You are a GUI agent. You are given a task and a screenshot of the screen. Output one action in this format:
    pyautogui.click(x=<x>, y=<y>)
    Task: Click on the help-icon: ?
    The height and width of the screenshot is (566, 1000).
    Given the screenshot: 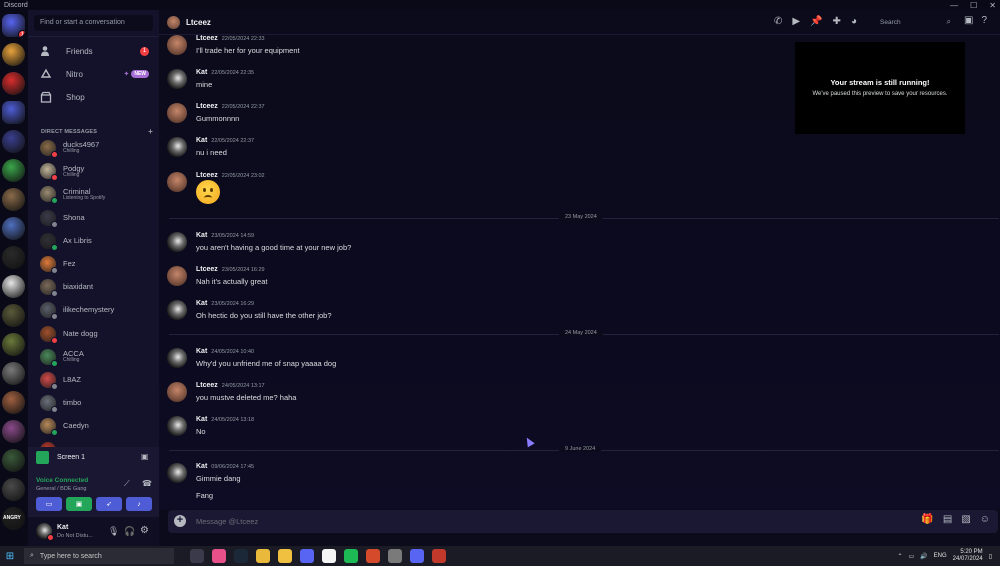 What is the action you would take?
    pyautogui.click(x=984, y=20)
    